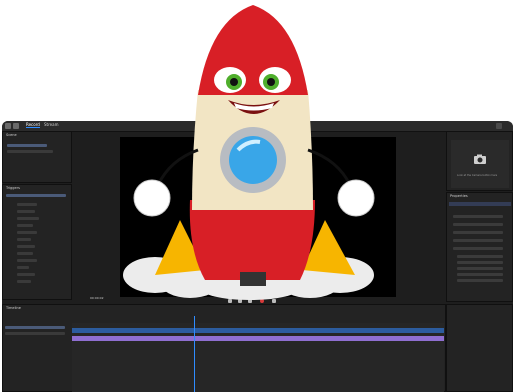 Image resolution: width=513 pixels, height=392 pixels. Describe the element at coordinates (479, 348) in the screenshot. I see `timeline-side-panel` at that location.